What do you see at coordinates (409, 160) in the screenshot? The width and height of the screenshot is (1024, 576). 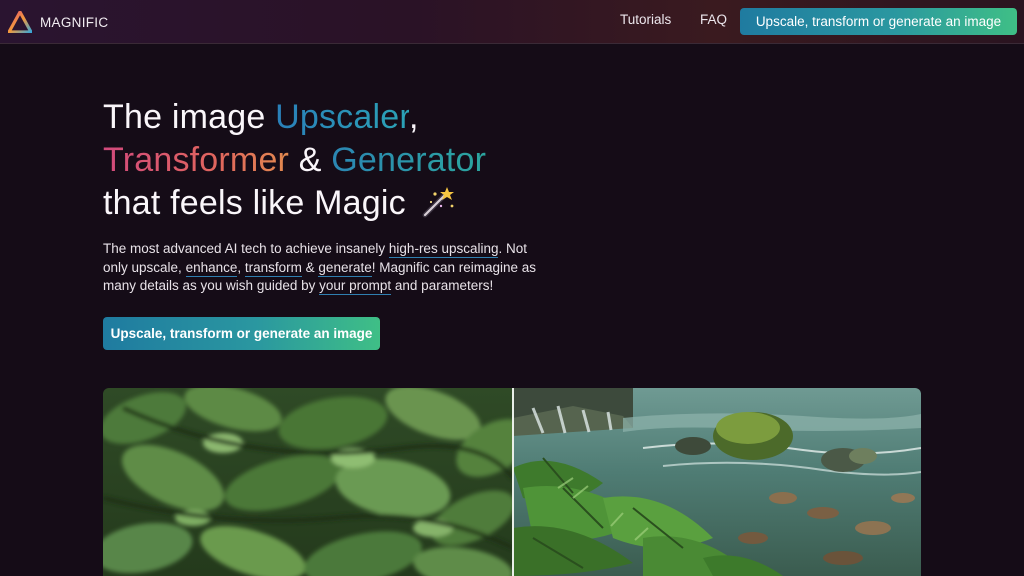 I see `title-generator: Generator` at bounding box center [409, 160].